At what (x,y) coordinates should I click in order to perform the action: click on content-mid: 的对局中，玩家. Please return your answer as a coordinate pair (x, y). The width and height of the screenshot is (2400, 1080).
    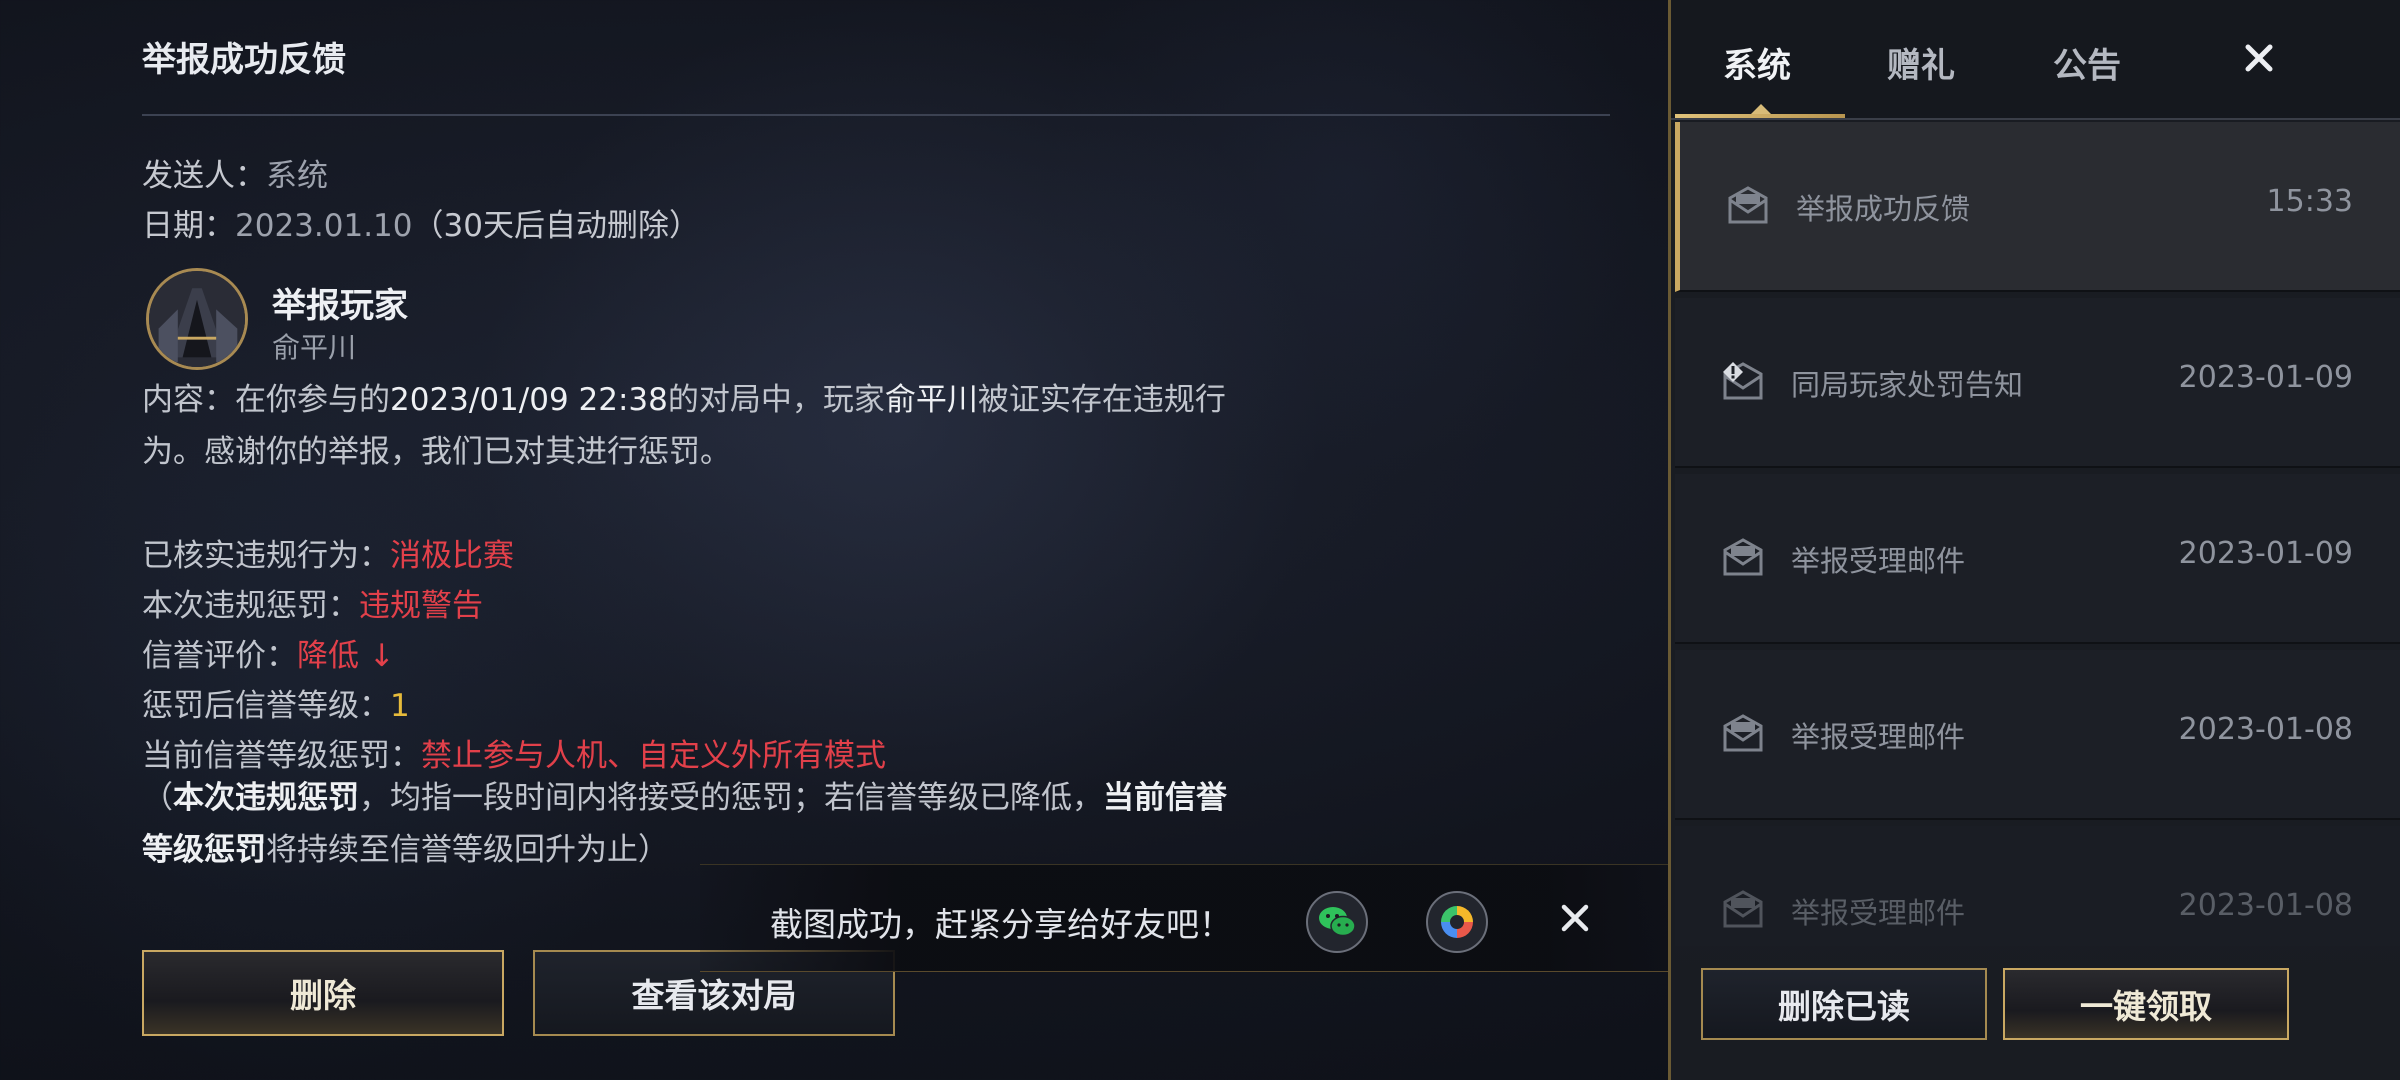
    Looking at the image, I should click on (776, 400).